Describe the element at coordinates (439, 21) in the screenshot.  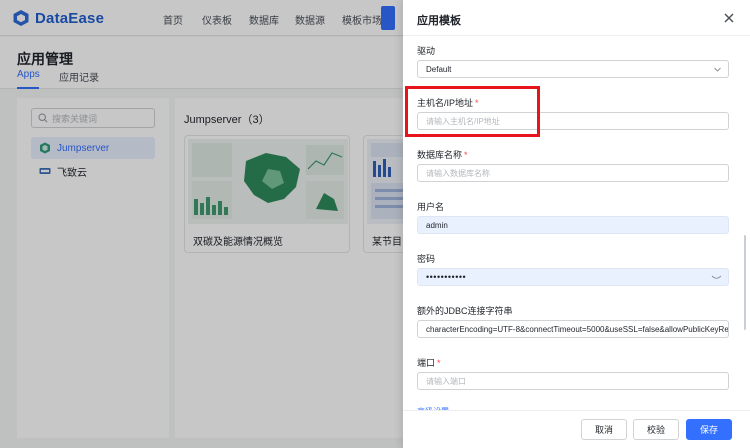
I see `drawer-title: 应用模板` at that location.